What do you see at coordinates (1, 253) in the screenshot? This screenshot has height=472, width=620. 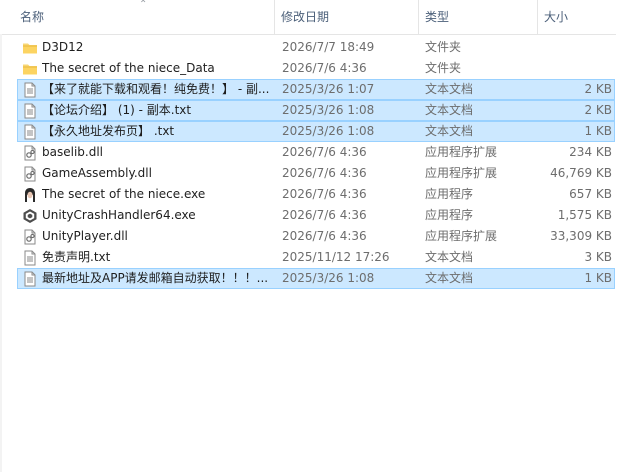 I see `pane-edge` at bounding box center [1, 253].